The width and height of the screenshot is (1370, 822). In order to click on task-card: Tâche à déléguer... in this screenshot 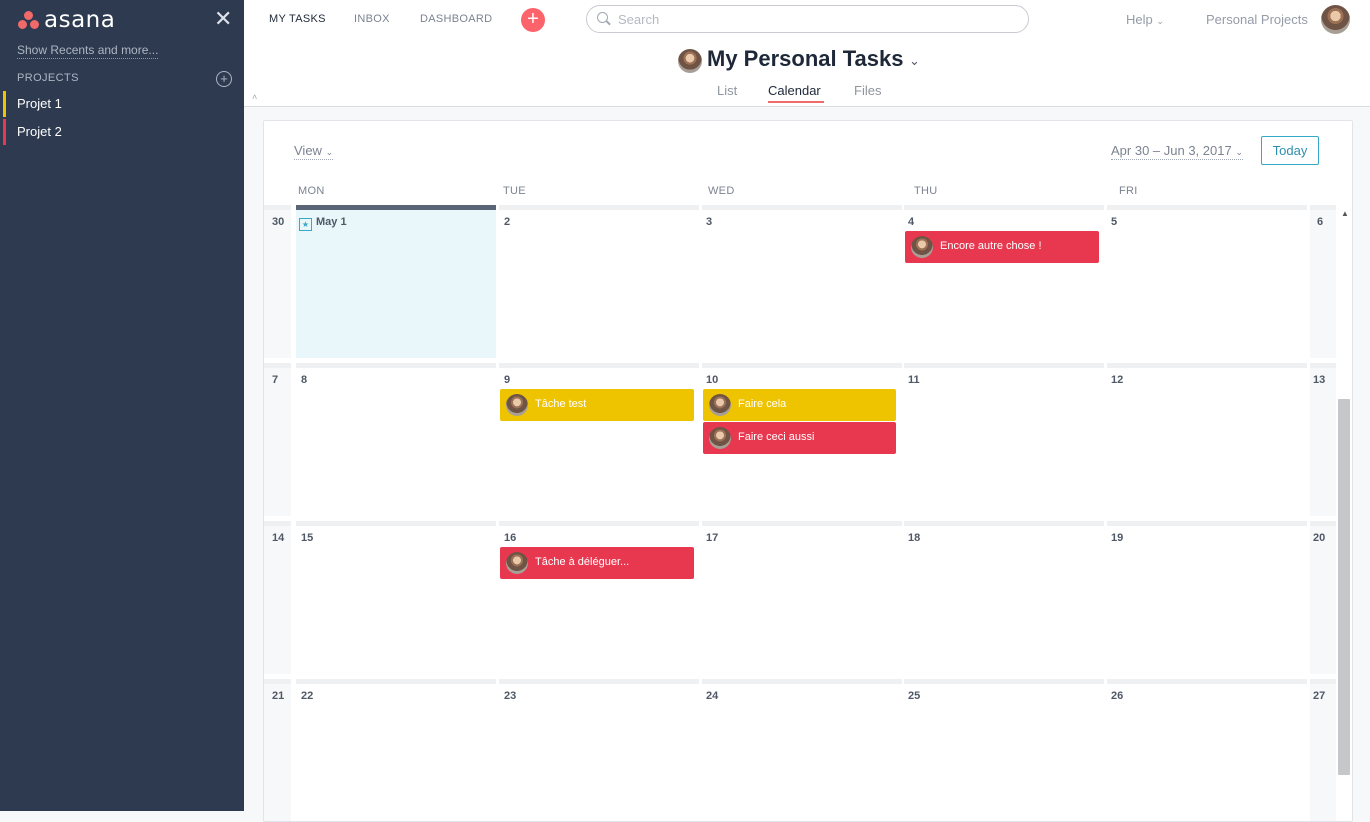, I will do `click(597, 563)`.